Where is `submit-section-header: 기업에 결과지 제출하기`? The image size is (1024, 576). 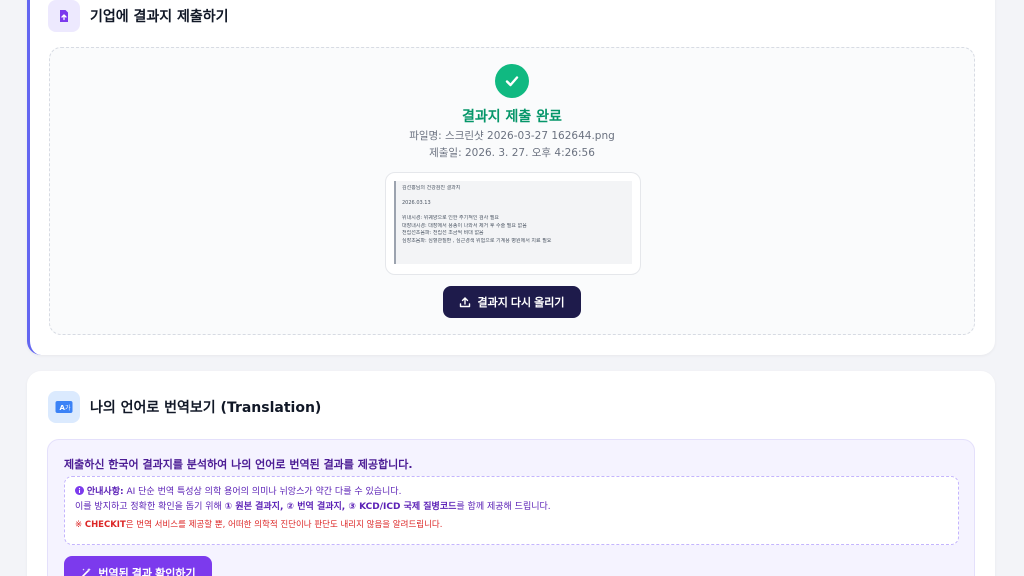 submit-section-header: 기업에 결과지 제출하기 is located at coordinates (138, 16).